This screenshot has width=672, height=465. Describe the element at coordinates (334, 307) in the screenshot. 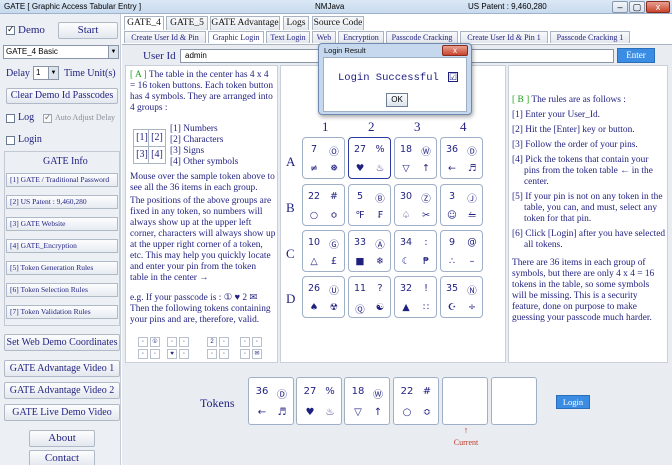

I see `token-symbol: ☢` at that location.